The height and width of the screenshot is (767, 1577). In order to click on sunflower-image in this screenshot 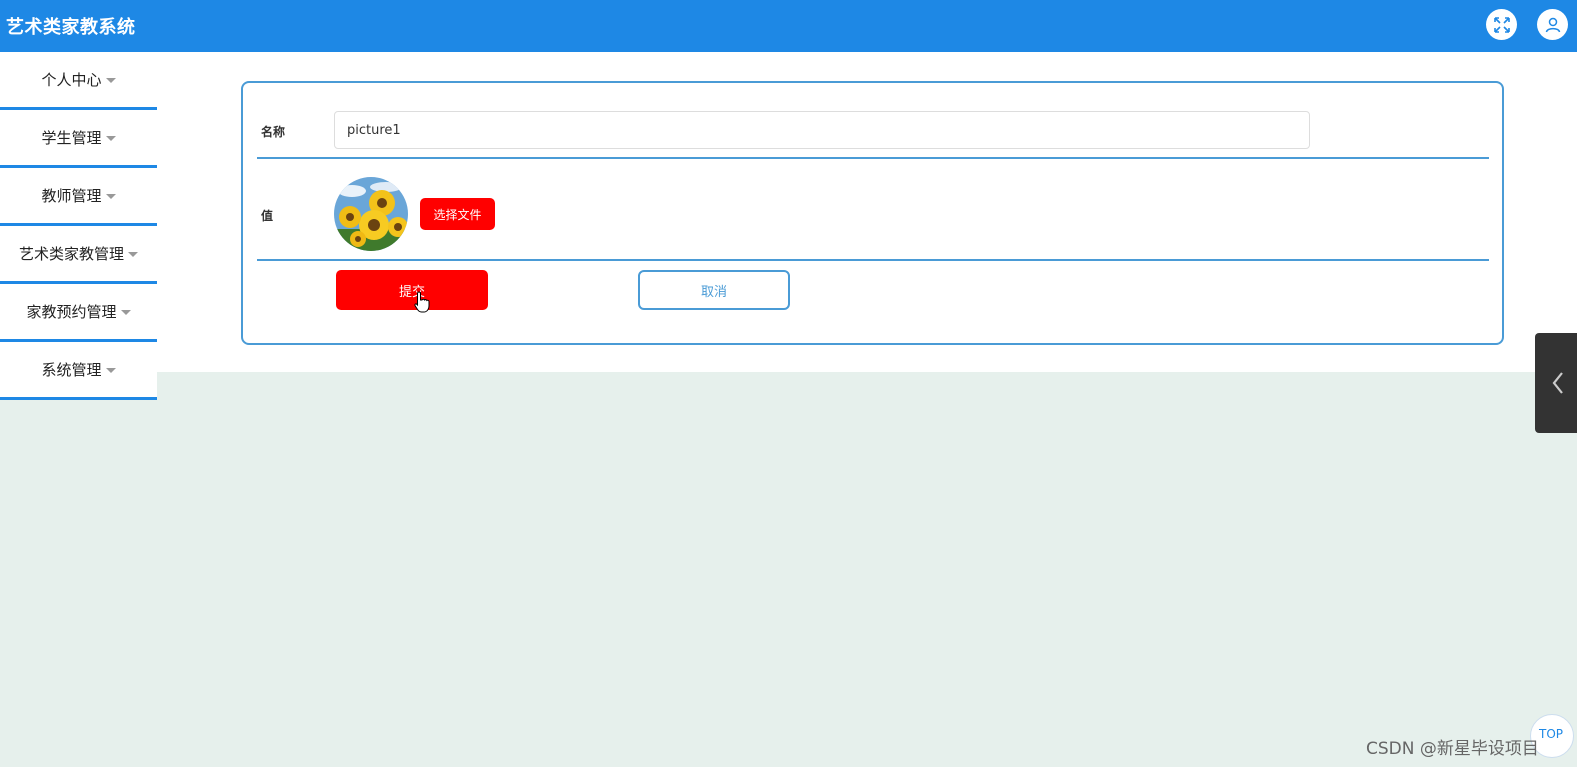, I will do `click(371, 214)`.